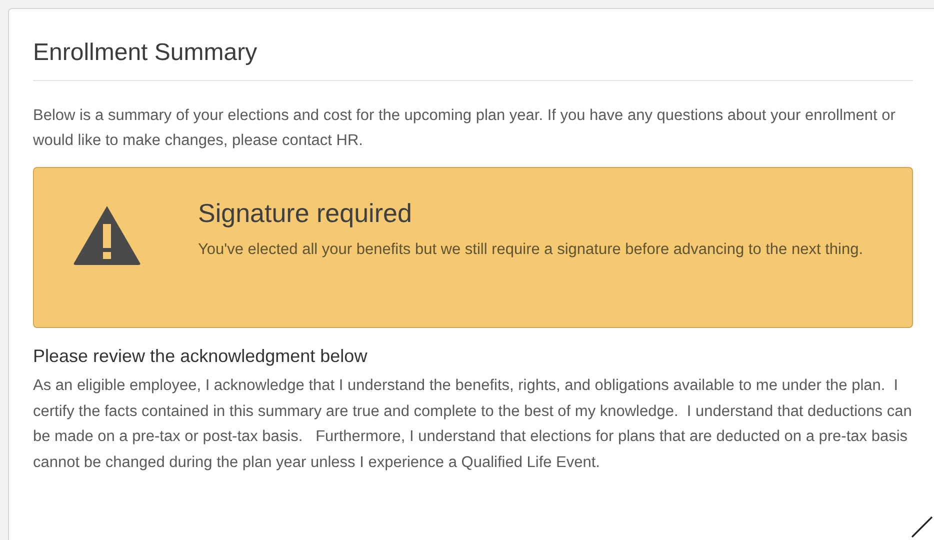 This screenshot has height=540, width=934. I want to click on section-heading: Please review the acknowledgment below, so click(200, 357).